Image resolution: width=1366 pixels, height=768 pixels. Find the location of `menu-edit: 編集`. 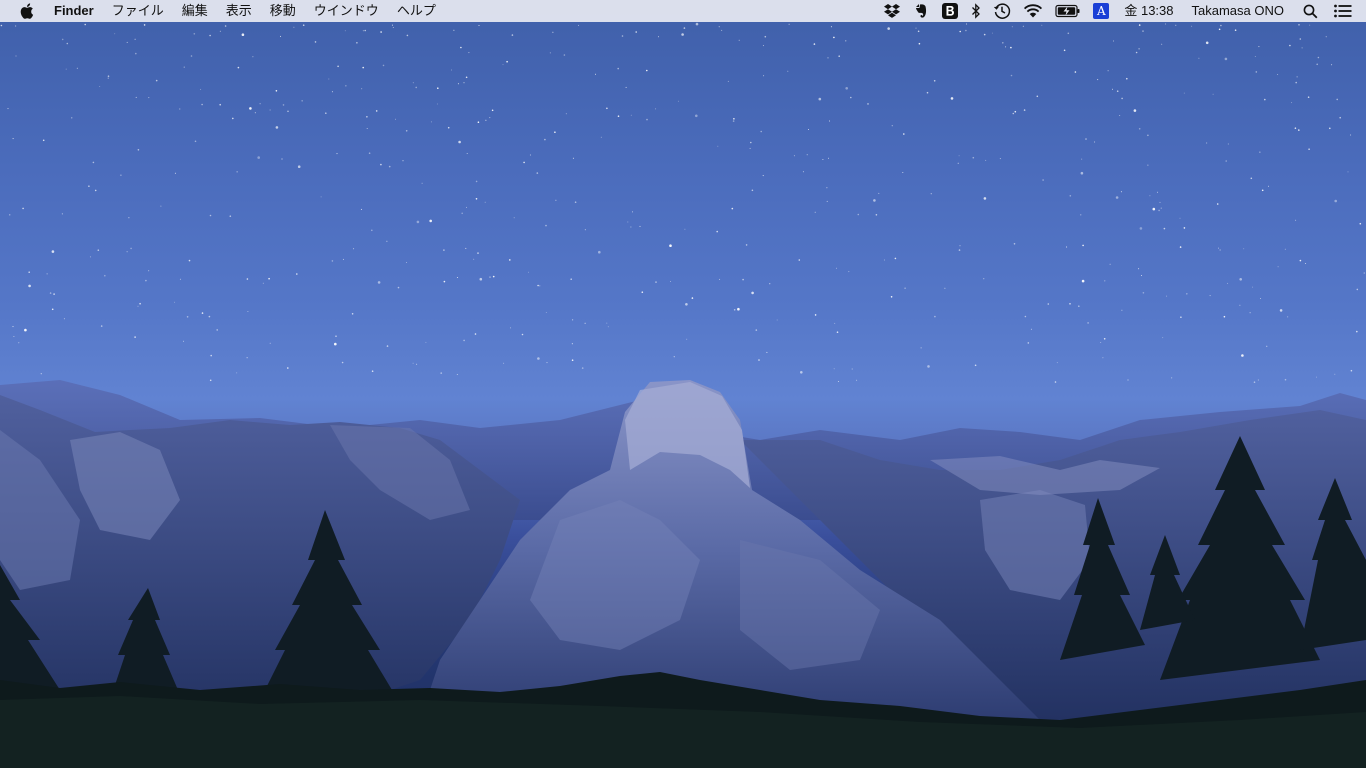

menu-edit: 編集 is located at coordinates (195, 11).